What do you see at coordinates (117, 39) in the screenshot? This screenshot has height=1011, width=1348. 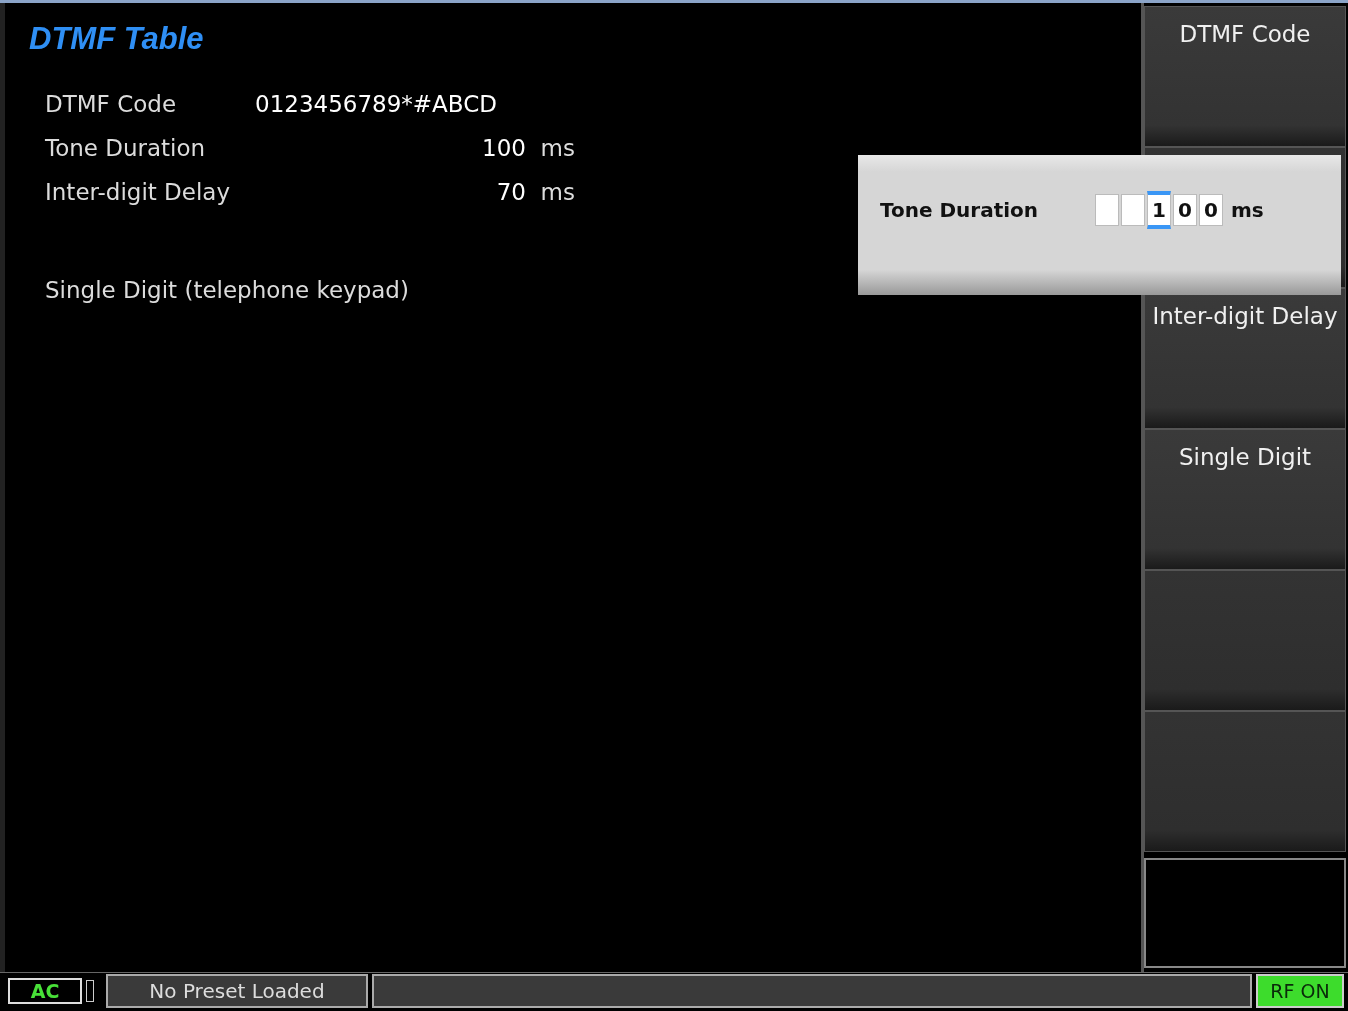 I see `screen-title: DTMF Table` at bounding box center [117, 39].